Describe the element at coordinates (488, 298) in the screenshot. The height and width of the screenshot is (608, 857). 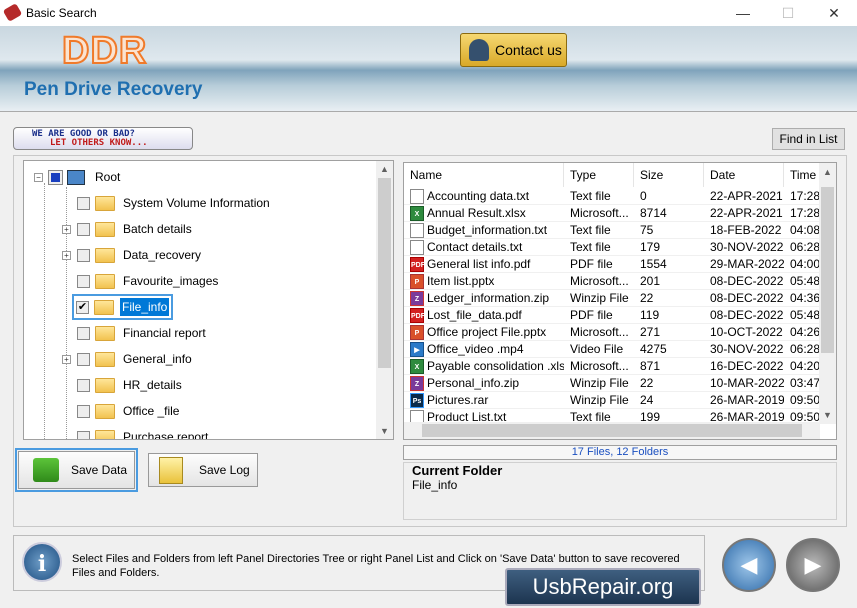
I see `cell-name: Ledger_information.zip` at that location.